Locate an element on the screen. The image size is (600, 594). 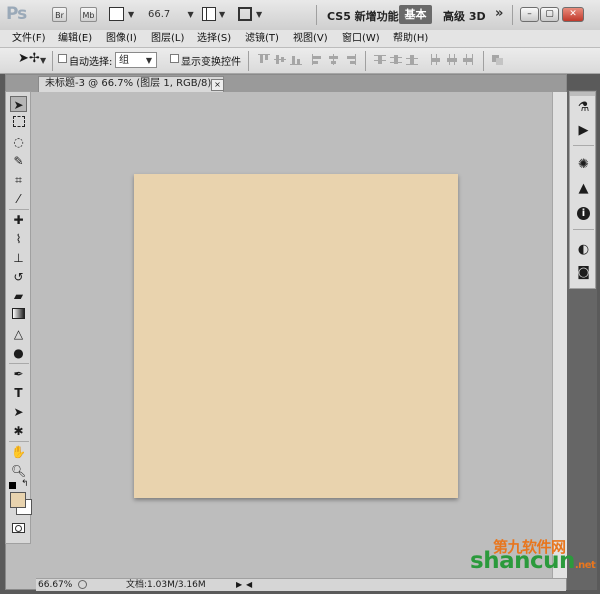
status-options-icon is located at coordinates (82, 584).